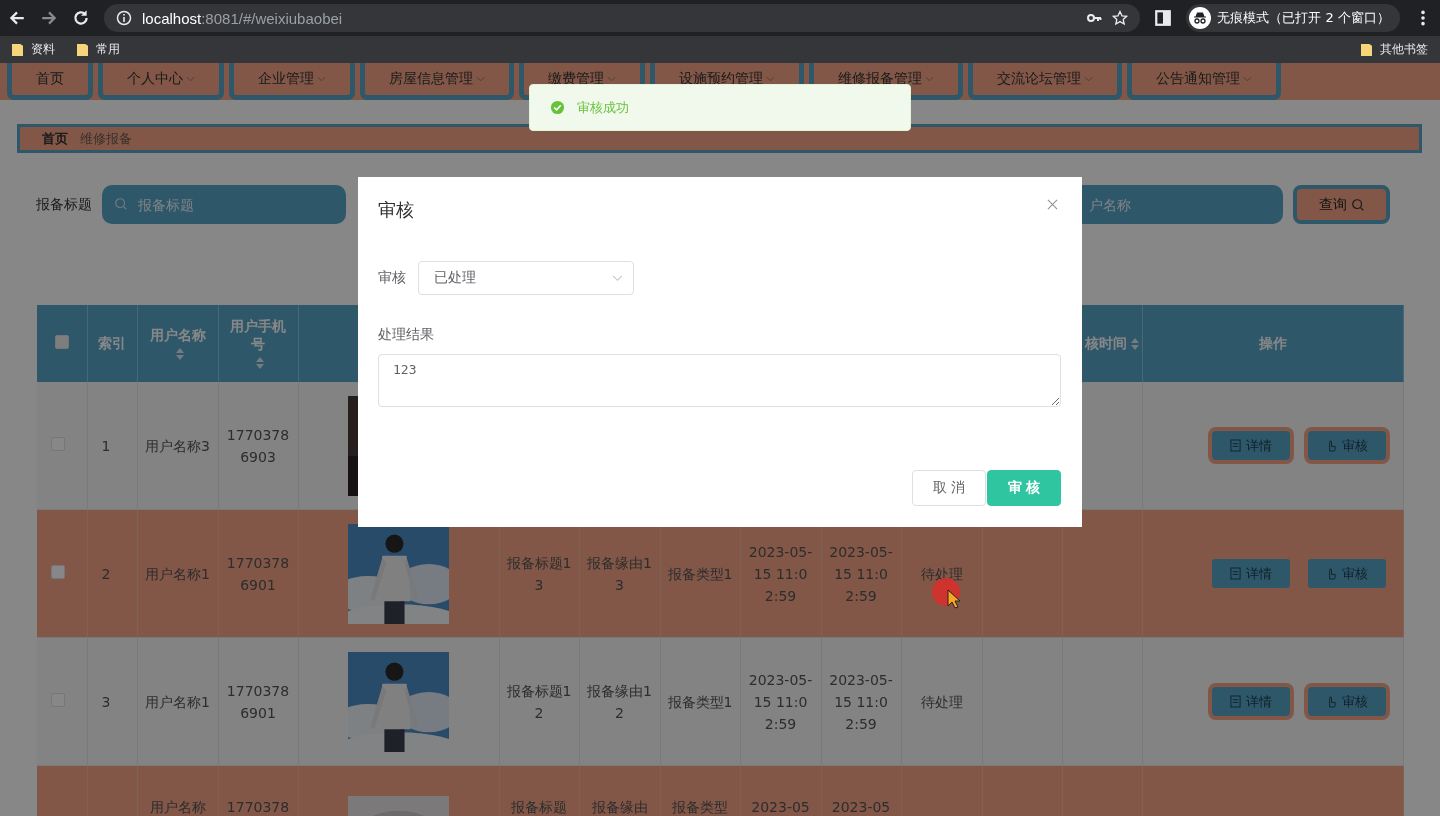 The height and width of the screenshot is (816, 1440). What do you see at coordinates (1357, 204) in the screenshot?
I see `search-icon` at bounding box center [1357, 204].